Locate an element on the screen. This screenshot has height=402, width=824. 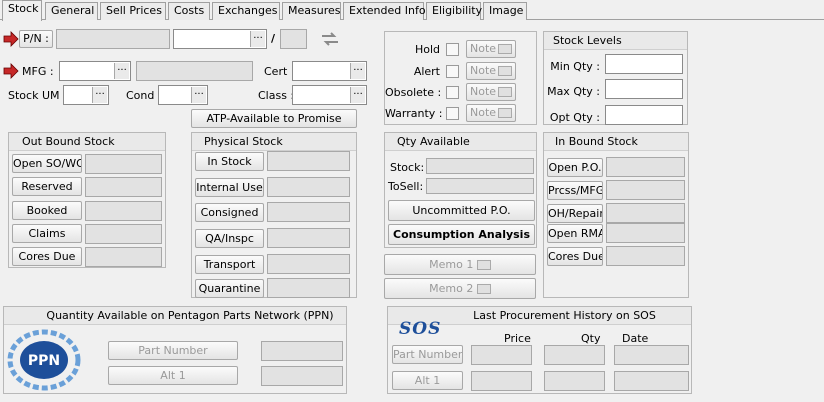
mfg-name-field is located at coordinates (194, 71).